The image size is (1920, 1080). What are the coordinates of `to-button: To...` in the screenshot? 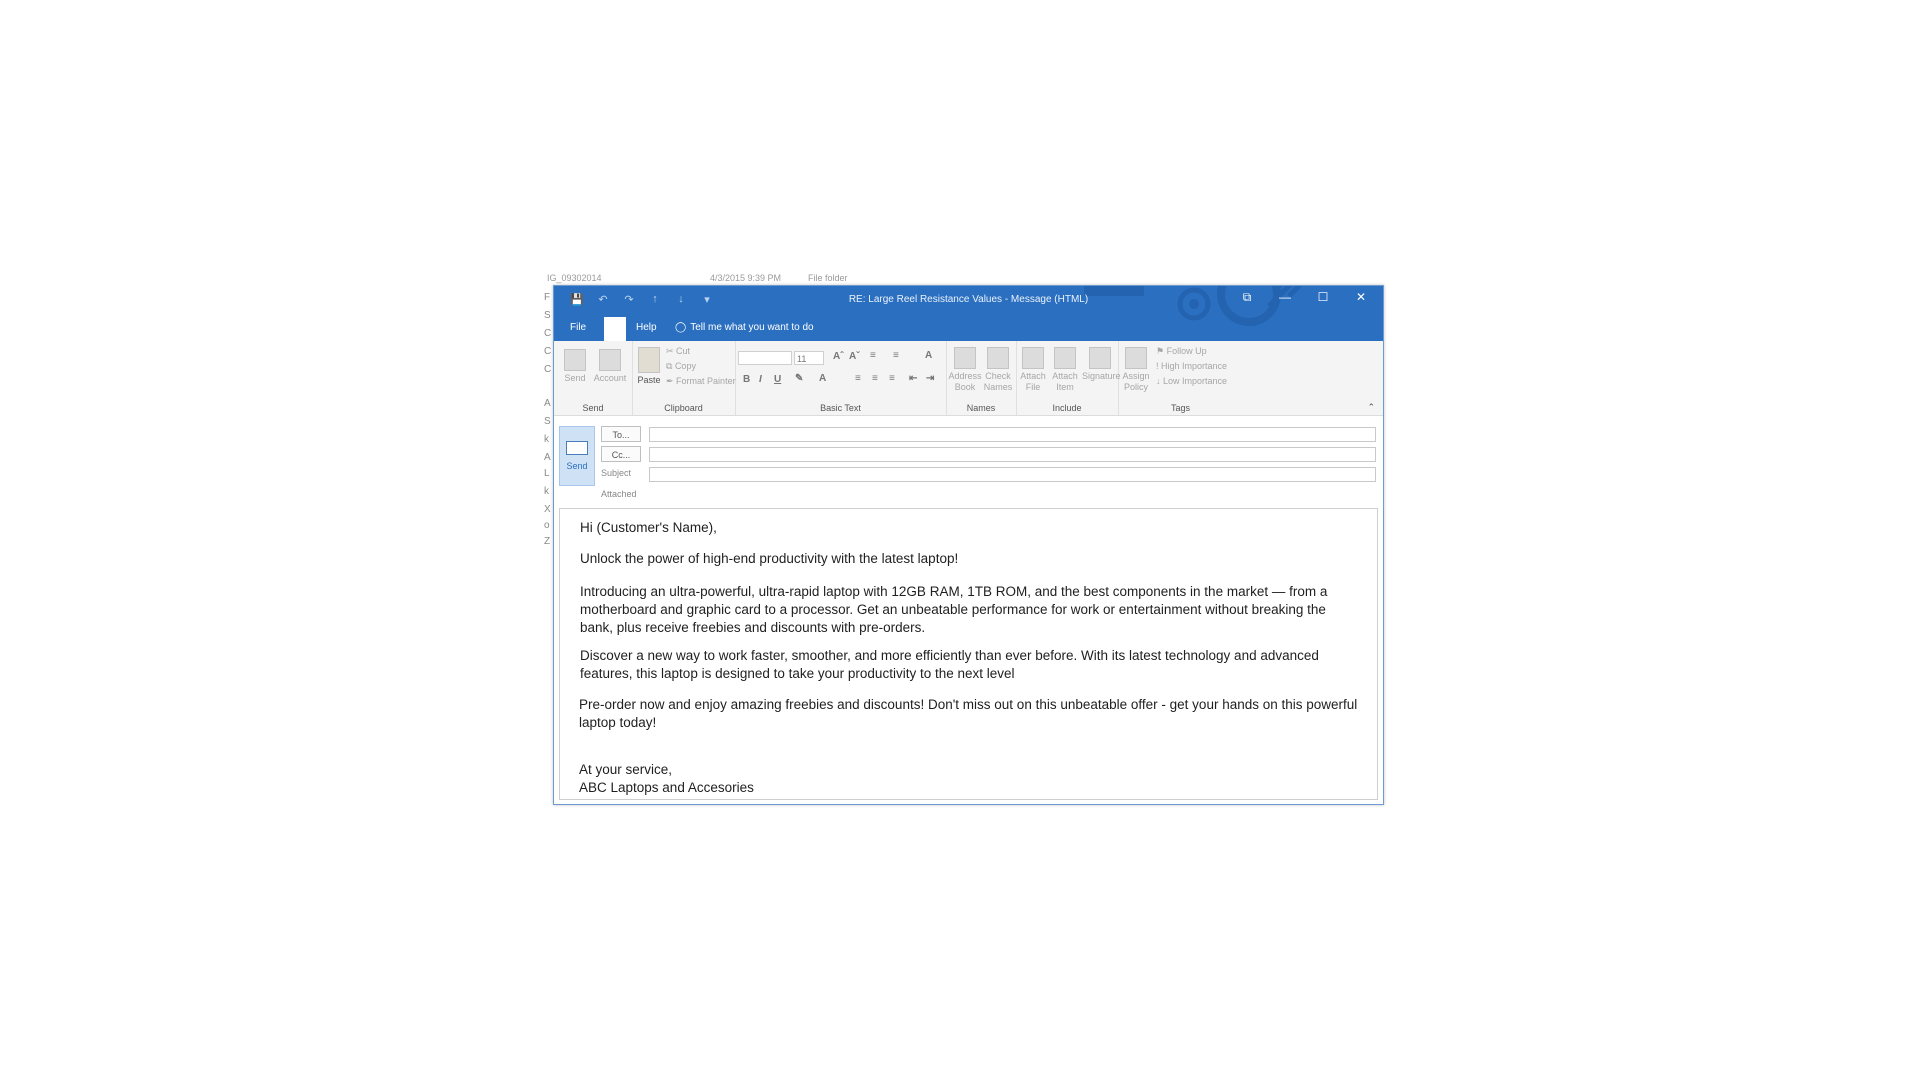 It's located at (621, 434).